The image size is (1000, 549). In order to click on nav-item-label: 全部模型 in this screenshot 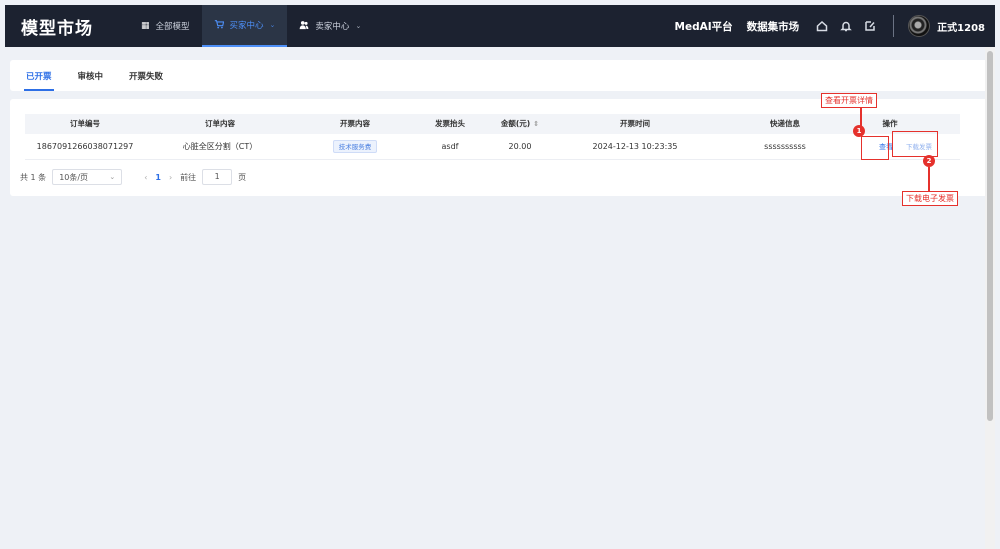, I will do `click(172, 27)`.